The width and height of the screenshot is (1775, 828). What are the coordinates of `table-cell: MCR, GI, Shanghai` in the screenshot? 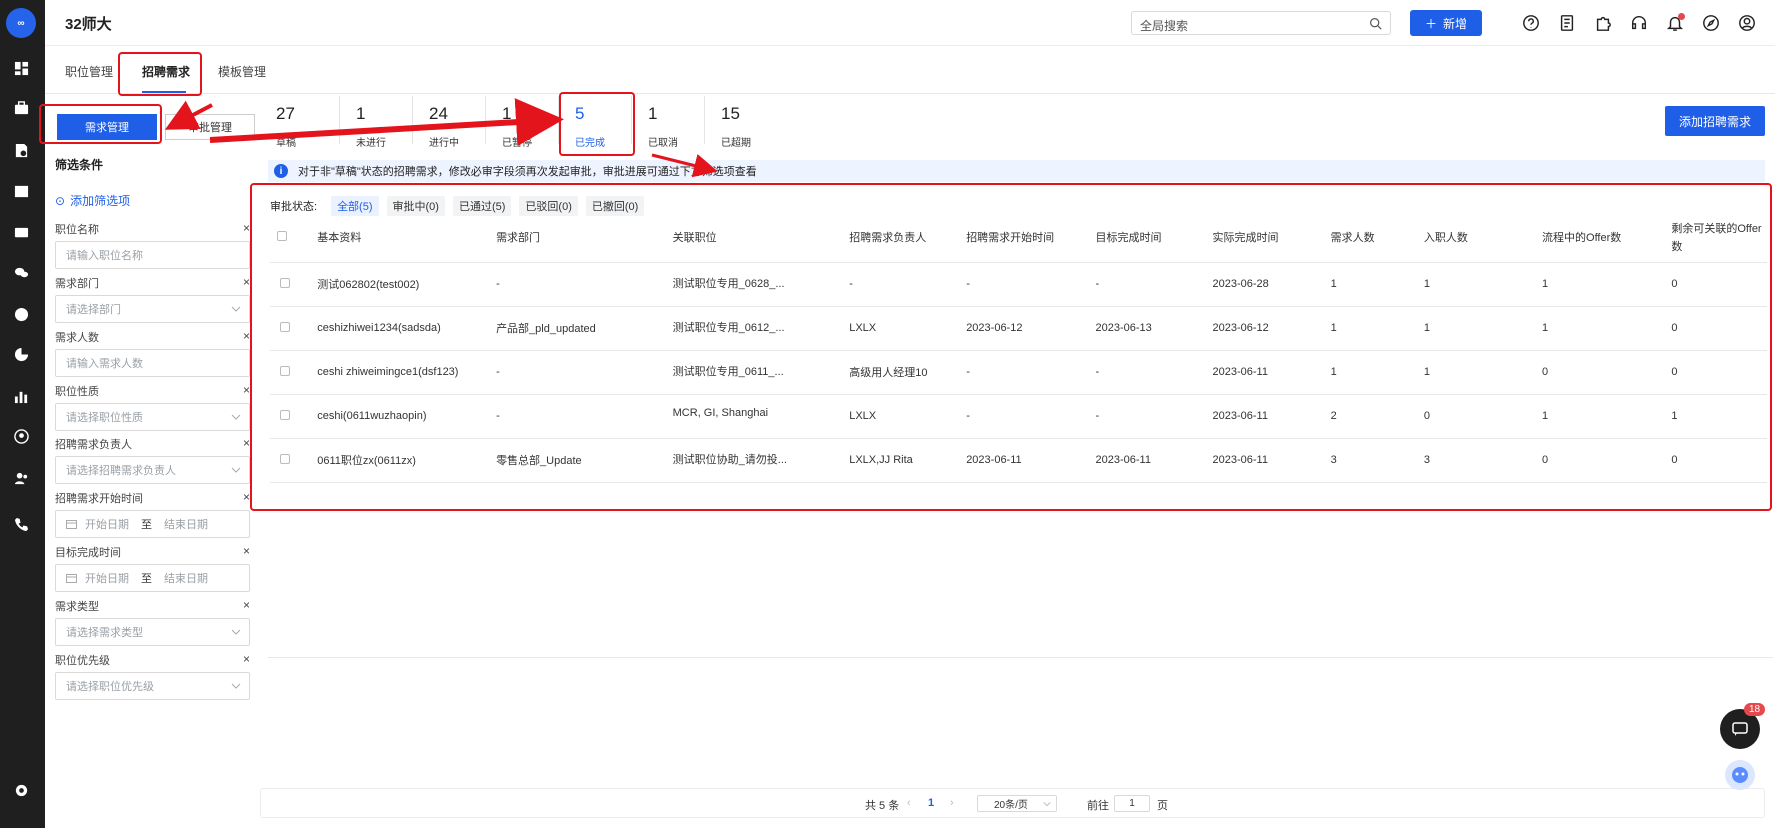 It's located at (761, 416).